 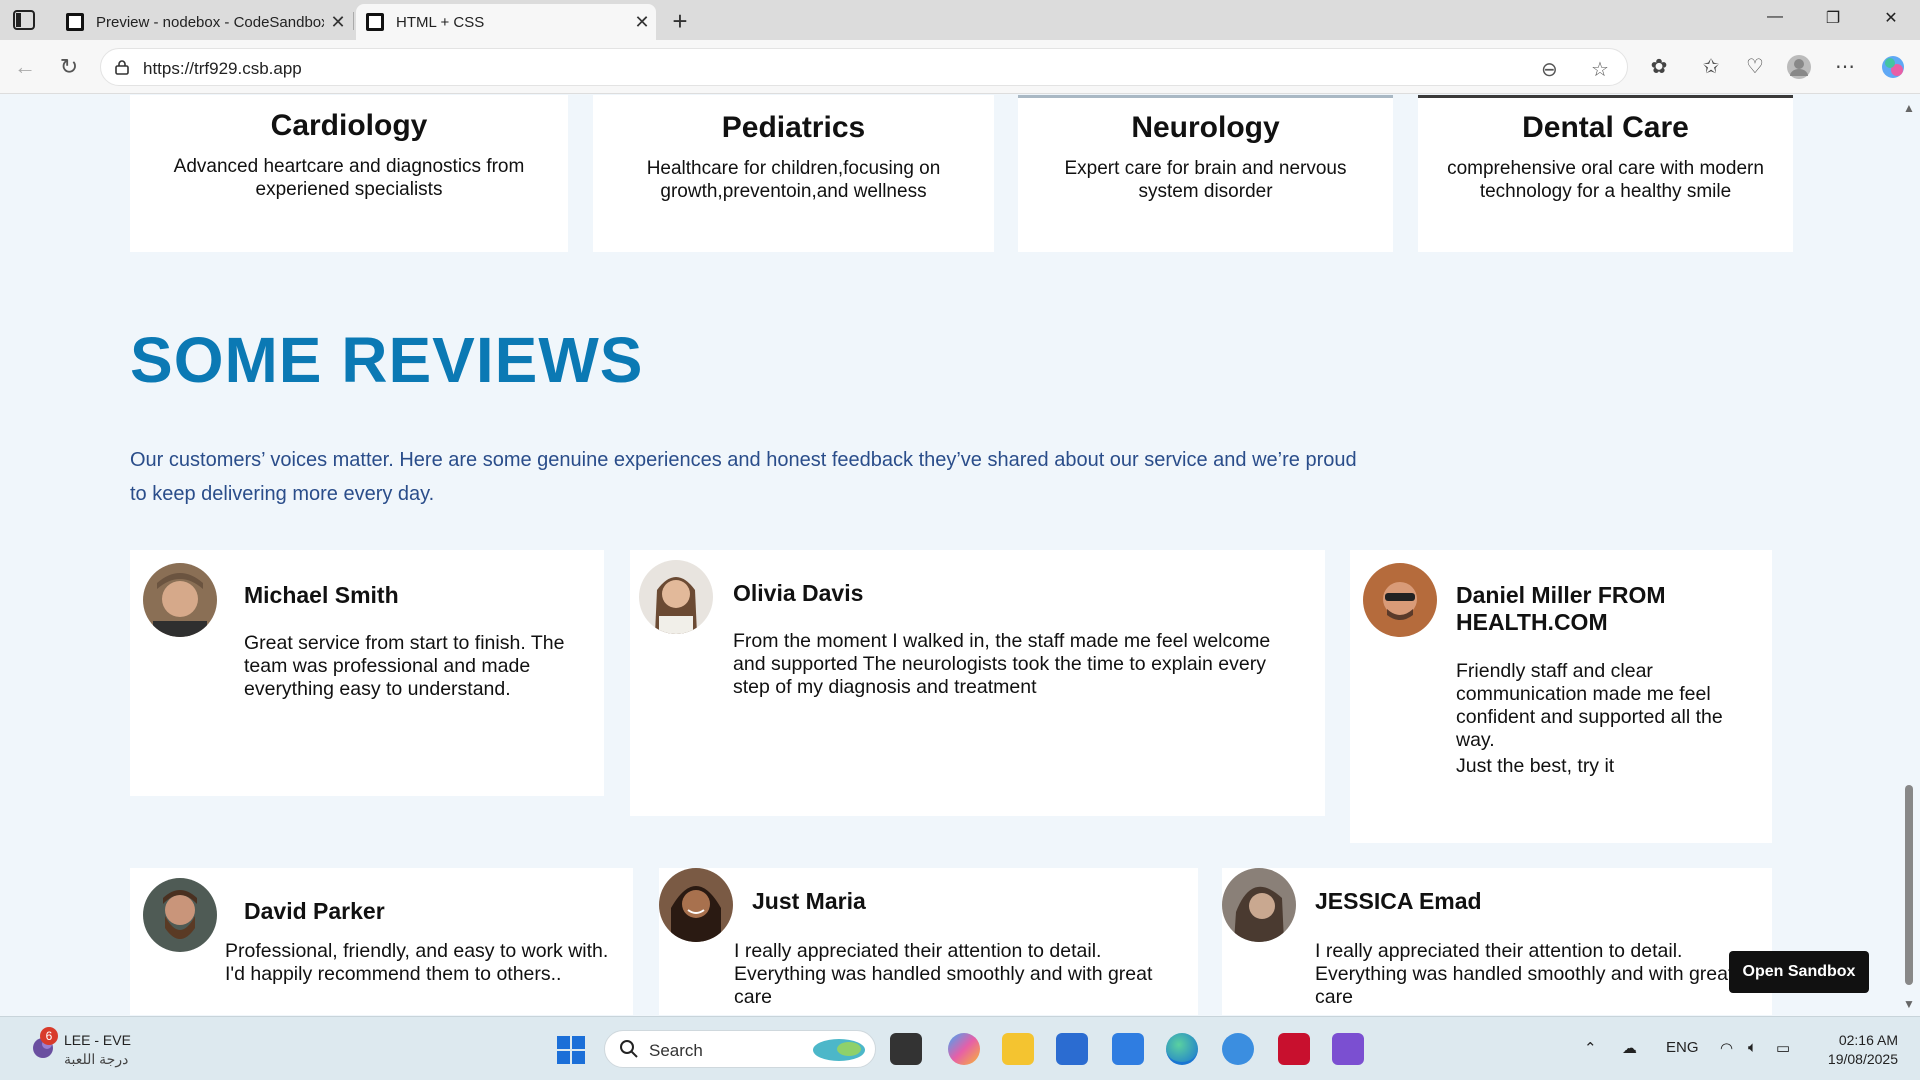 I want to click on reading-mode-icon: ⊖, so click(x=1549, y=69).